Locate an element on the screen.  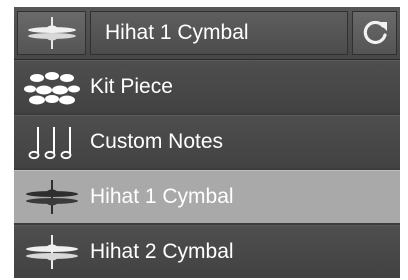
refresh-icon is located at coordinates (375, 32).